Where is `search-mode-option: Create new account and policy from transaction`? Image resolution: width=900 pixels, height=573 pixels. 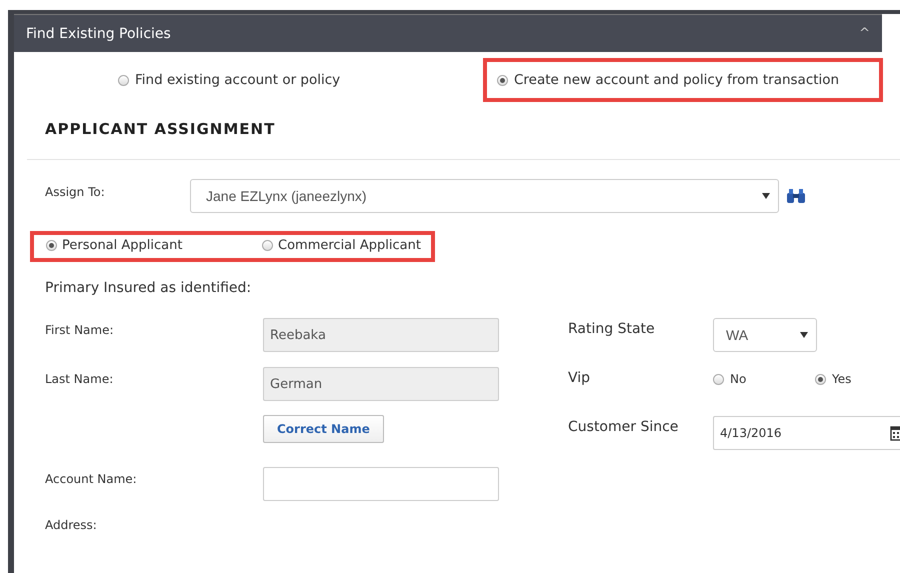 search-mode-option: Create new account and policy from transaction is located at coordinates (683, 80).